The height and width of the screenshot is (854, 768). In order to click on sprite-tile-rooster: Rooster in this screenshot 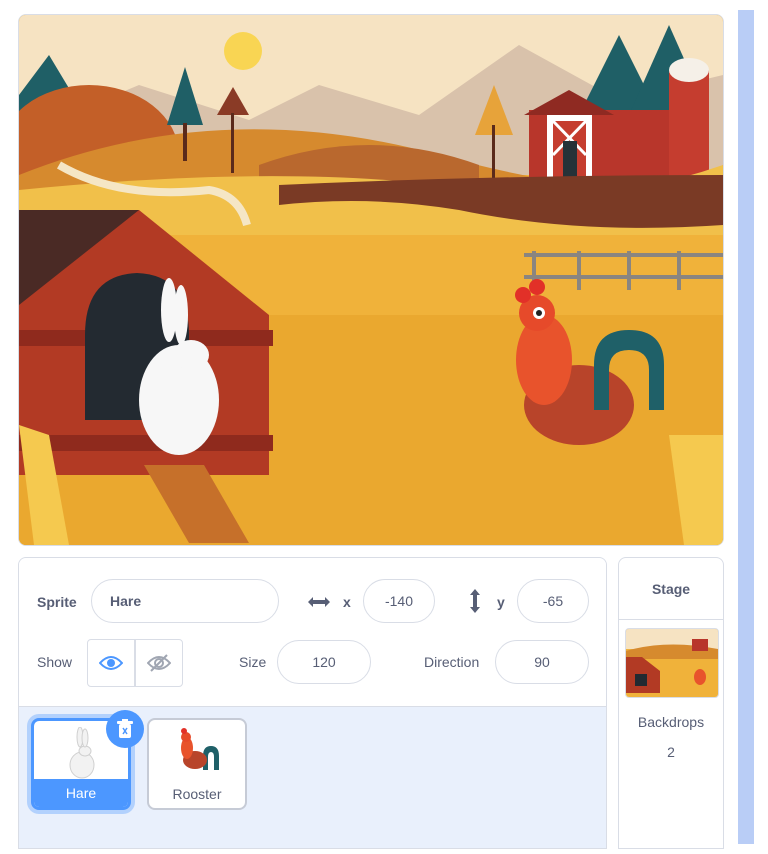, I will do `click(197, 764)`.